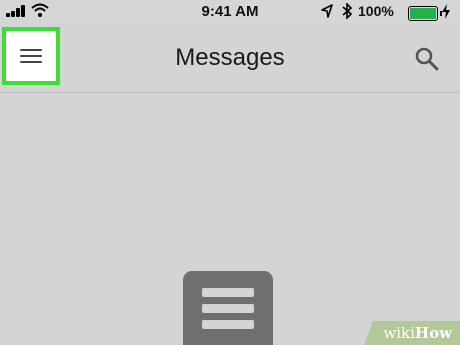 The width and height of the screenshot is (460, 345). Describe the element at coordinates (230, 12) in the screenshot. I see `status-bar: 9:41 AM 100%` at that location.